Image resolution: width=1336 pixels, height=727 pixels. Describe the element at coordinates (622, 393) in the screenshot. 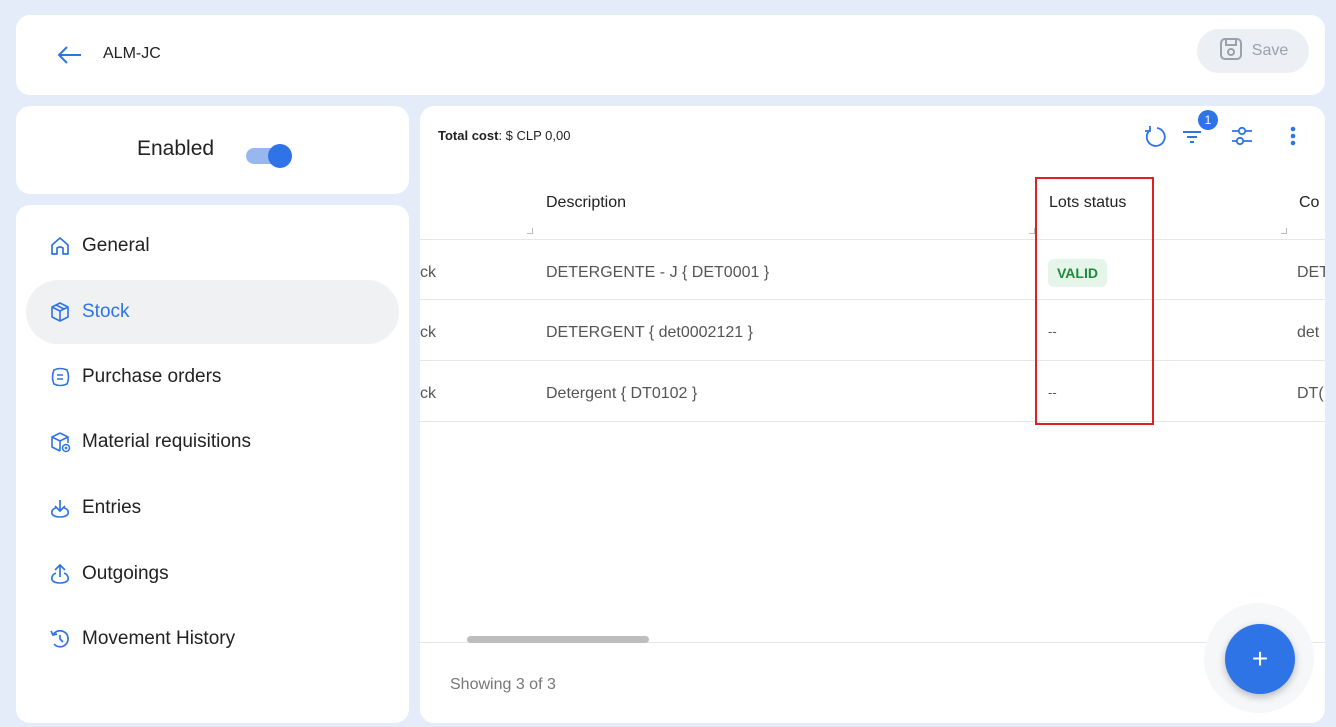

I see `description-cell: Detergent { DT0102 }` at that location.